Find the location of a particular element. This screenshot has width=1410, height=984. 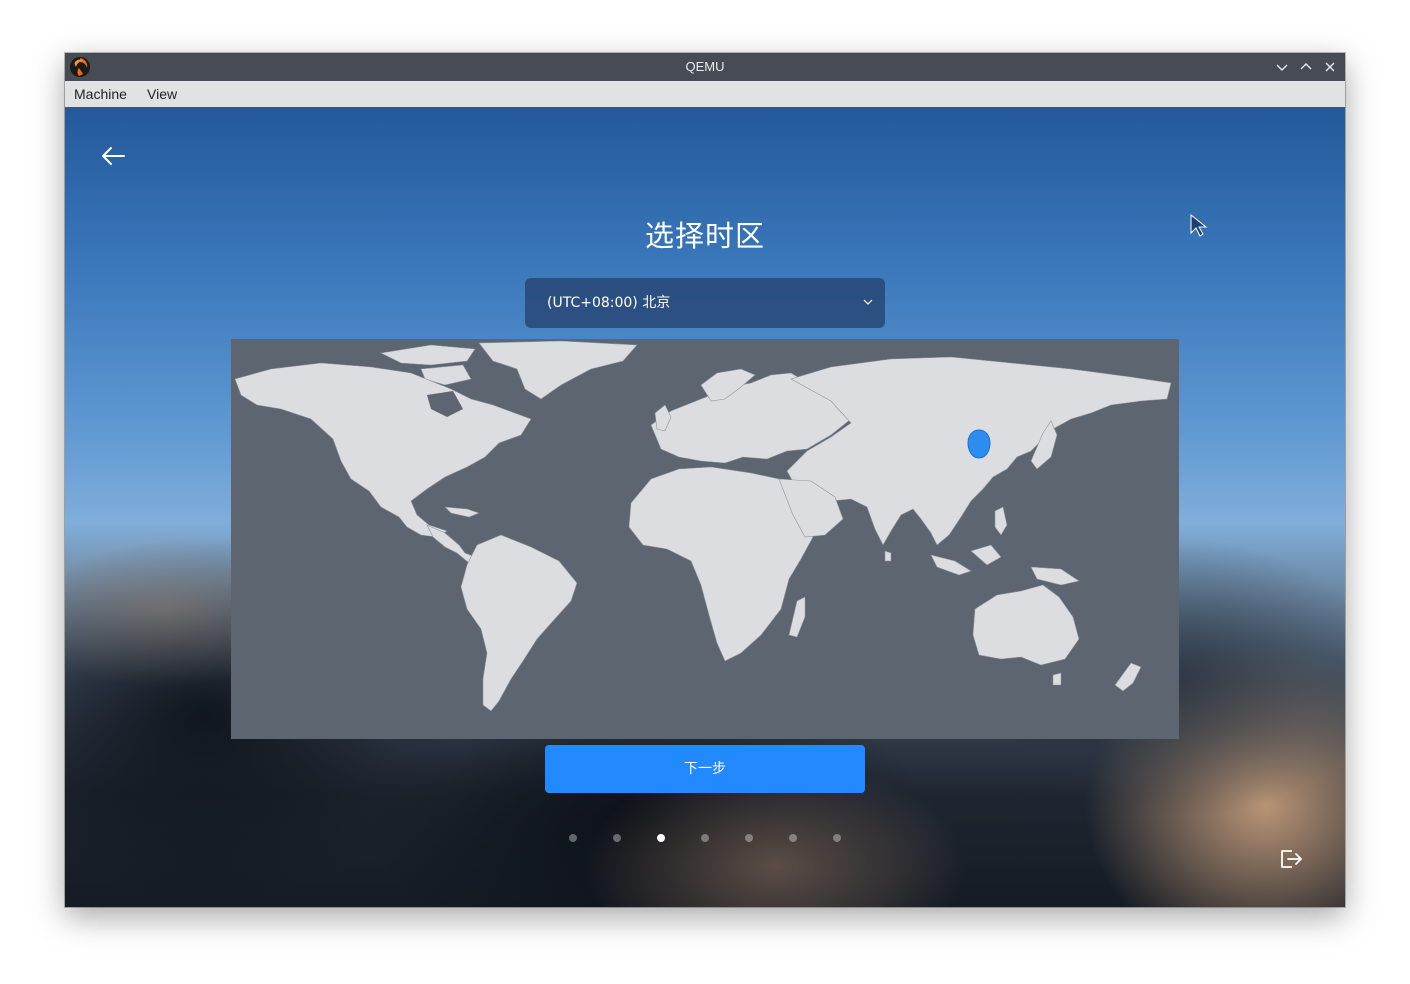

next-button: 下一步 is located at coordinates (705, 769).